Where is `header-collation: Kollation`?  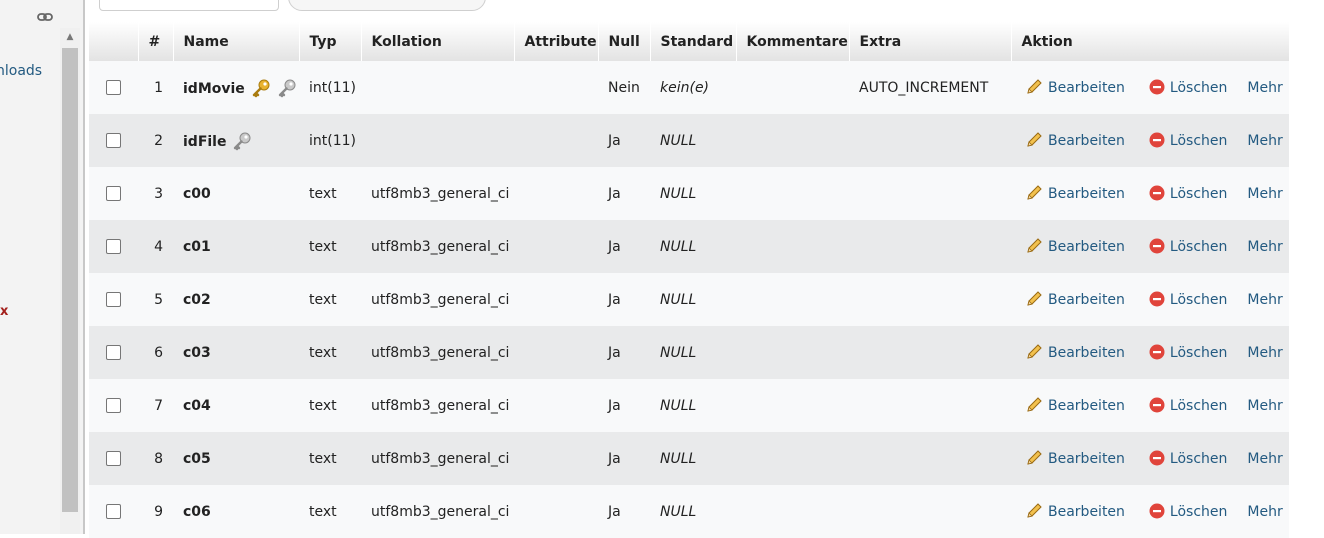
header-collation: Kollation is located at coordinates (438, 41).